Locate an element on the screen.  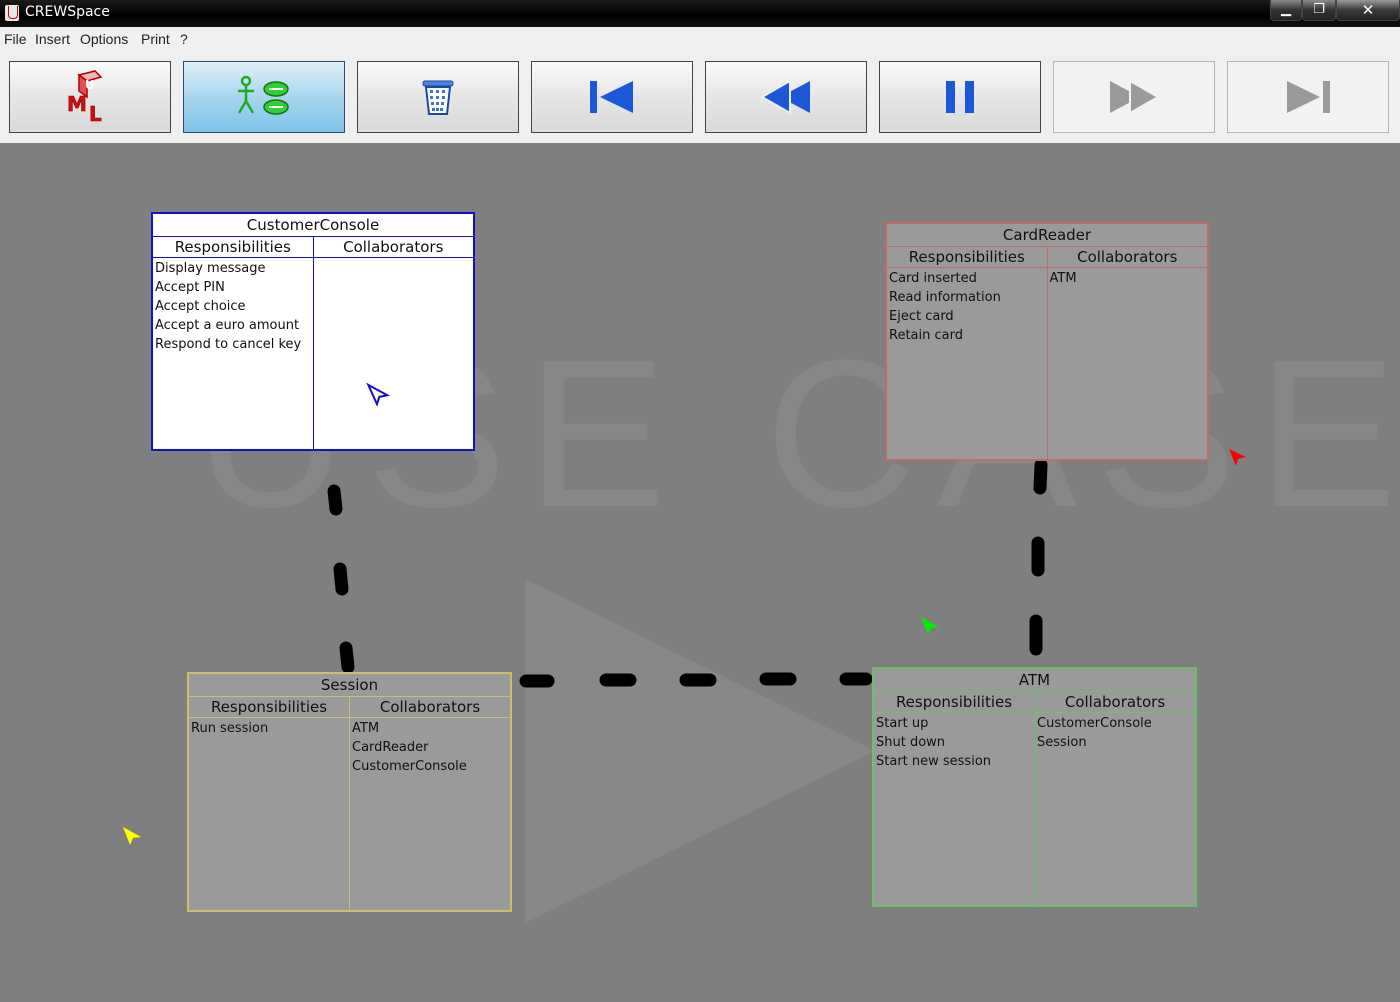
menu-print: Print is located at coordinates (155, 39).